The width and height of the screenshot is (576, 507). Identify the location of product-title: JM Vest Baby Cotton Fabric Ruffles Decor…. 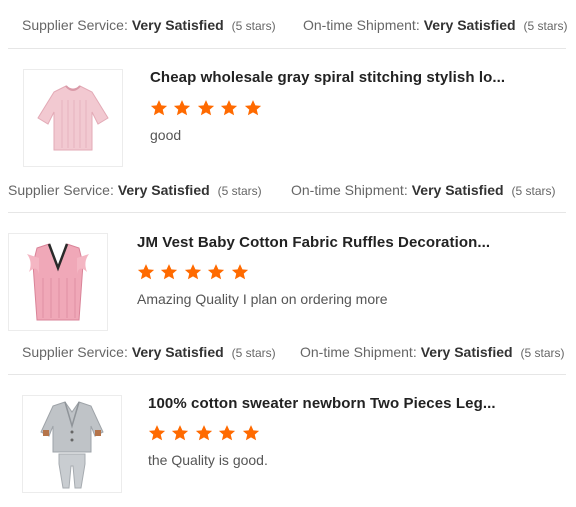
(313, 242).